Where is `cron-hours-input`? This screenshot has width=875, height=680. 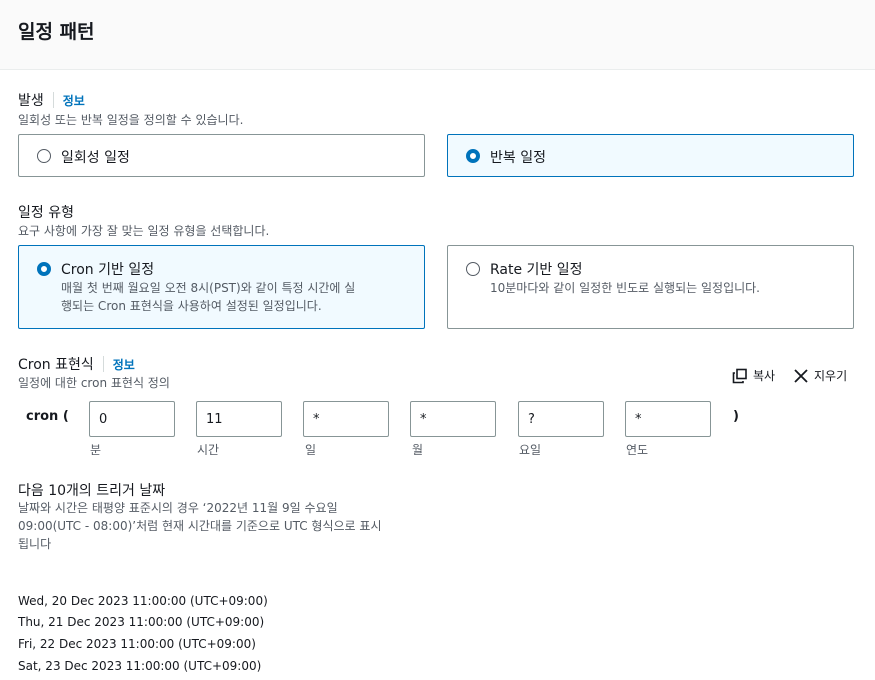 cron-hours-input is located at coordinates (239, 419).